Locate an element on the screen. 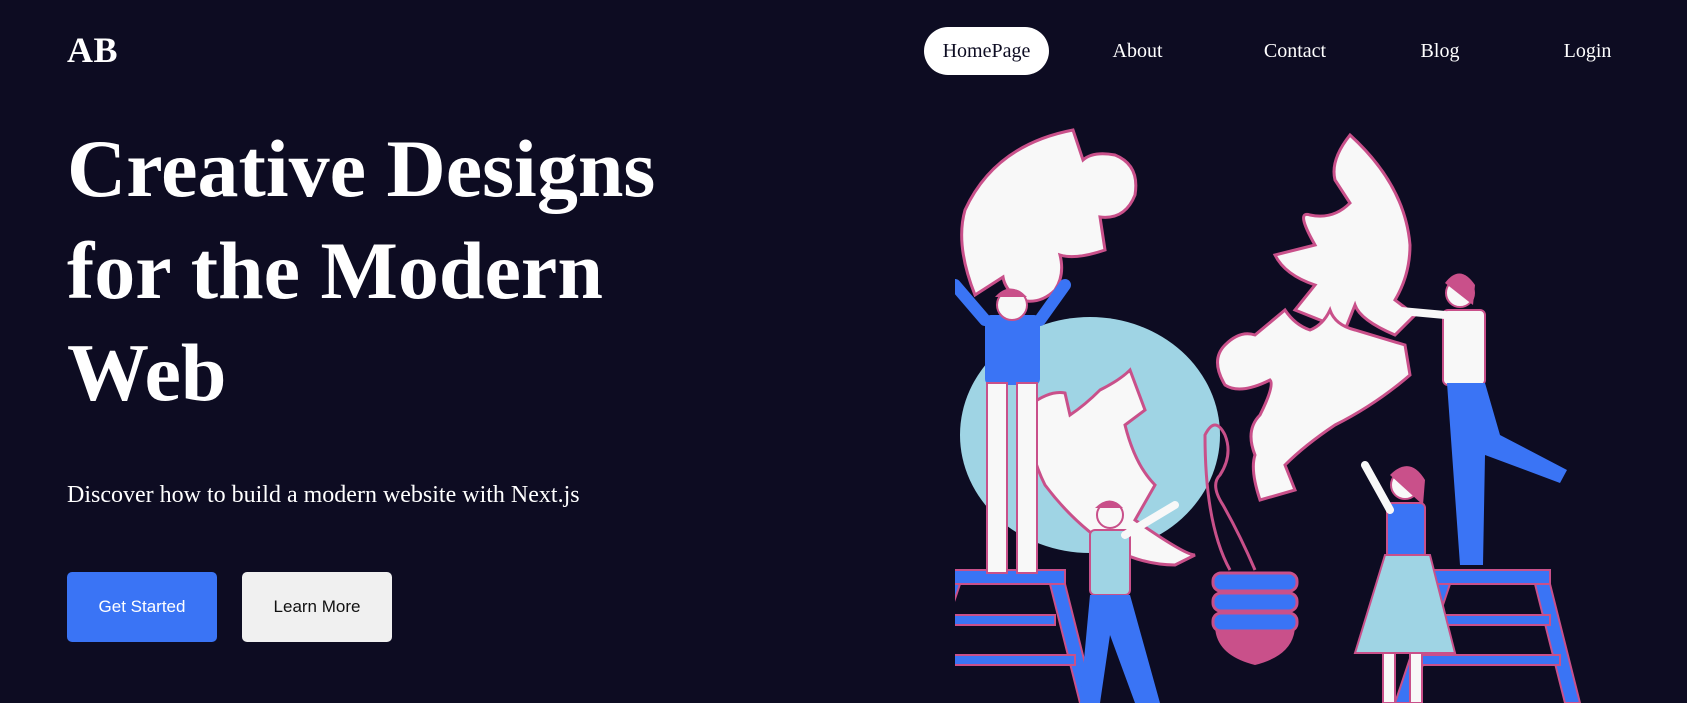  get-started-button: Get Started is located at coordinates (142, 607).